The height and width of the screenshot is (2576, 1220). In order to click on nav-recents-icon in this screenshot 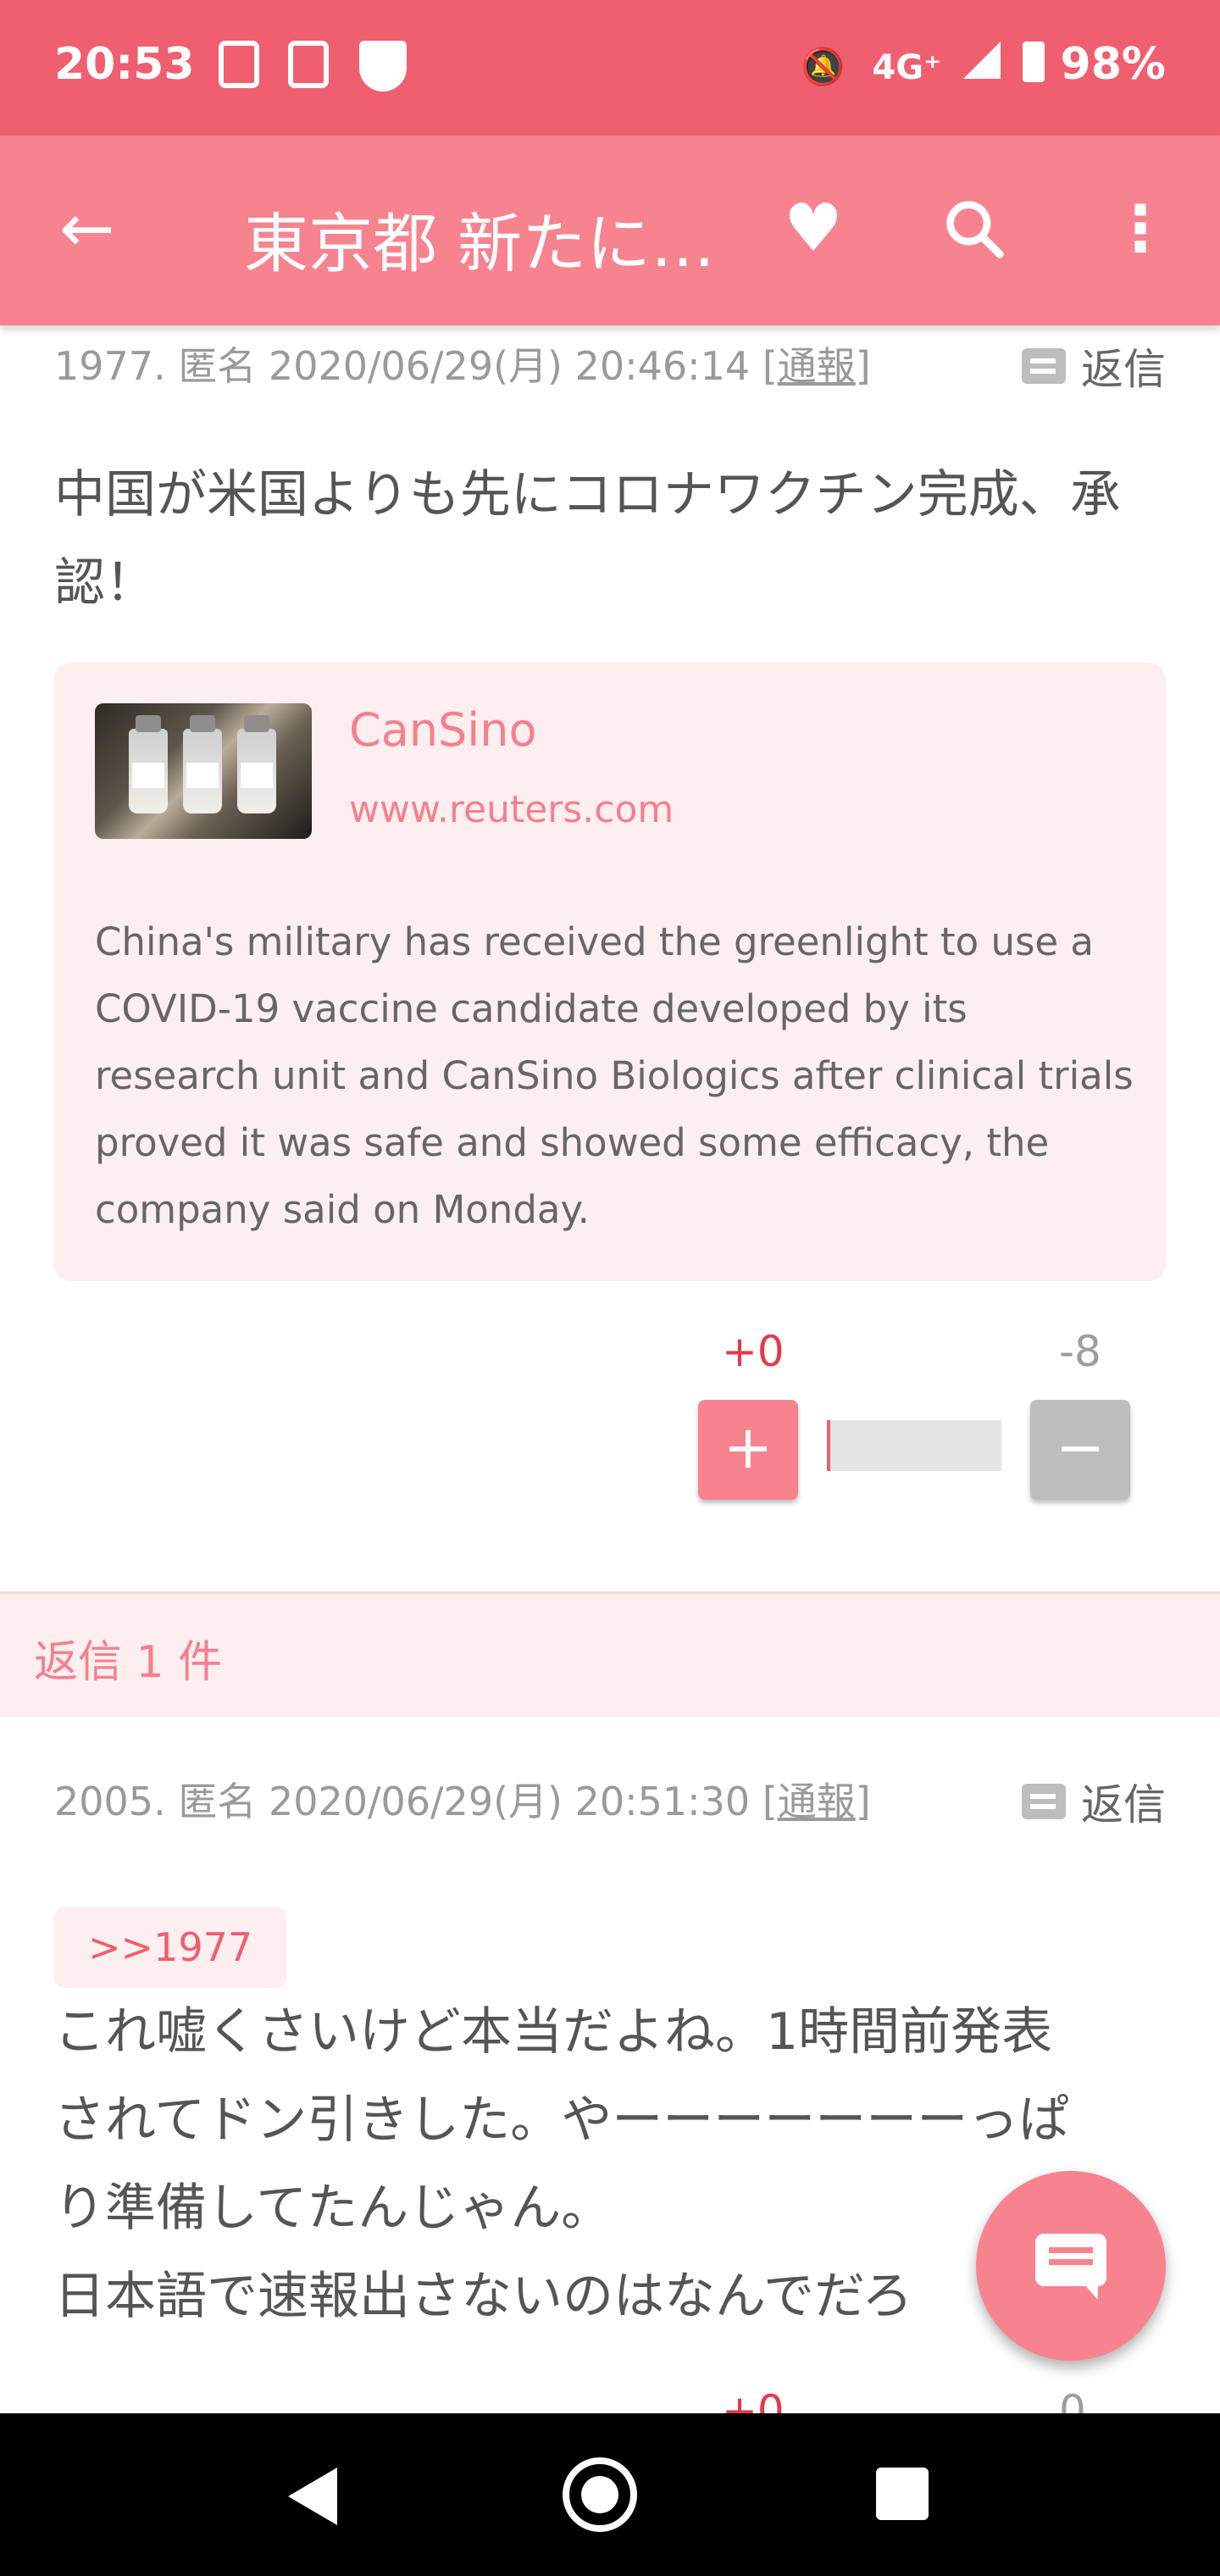, I will do `click(902, 2494)`.